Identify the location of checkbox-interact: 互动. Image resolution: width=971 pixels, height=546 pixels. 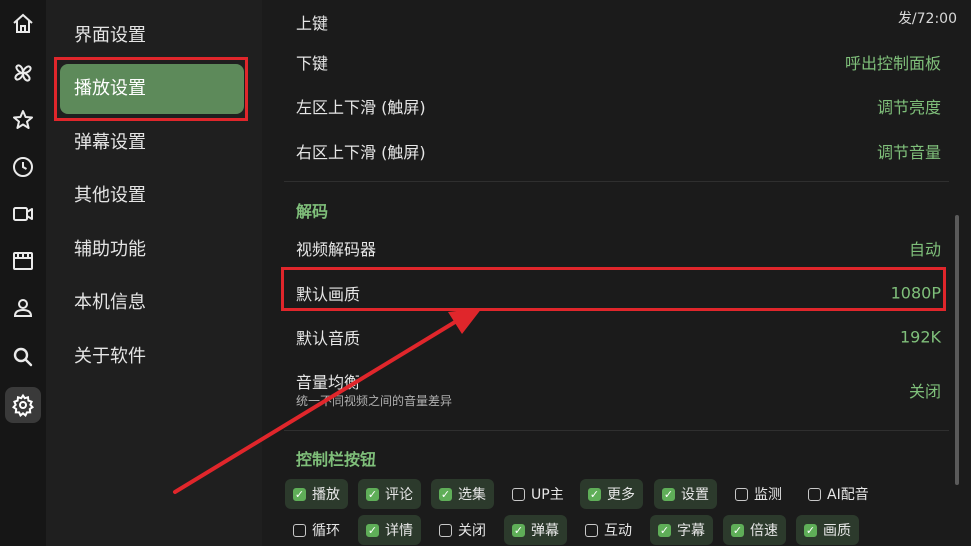
(608, 530).